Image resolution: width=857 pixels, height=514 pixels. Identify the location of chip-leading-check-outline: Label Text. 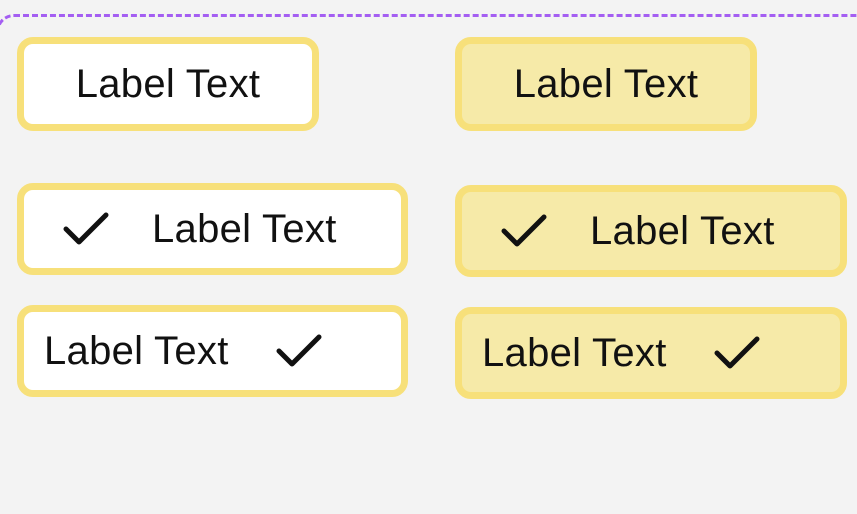
(212, 229).